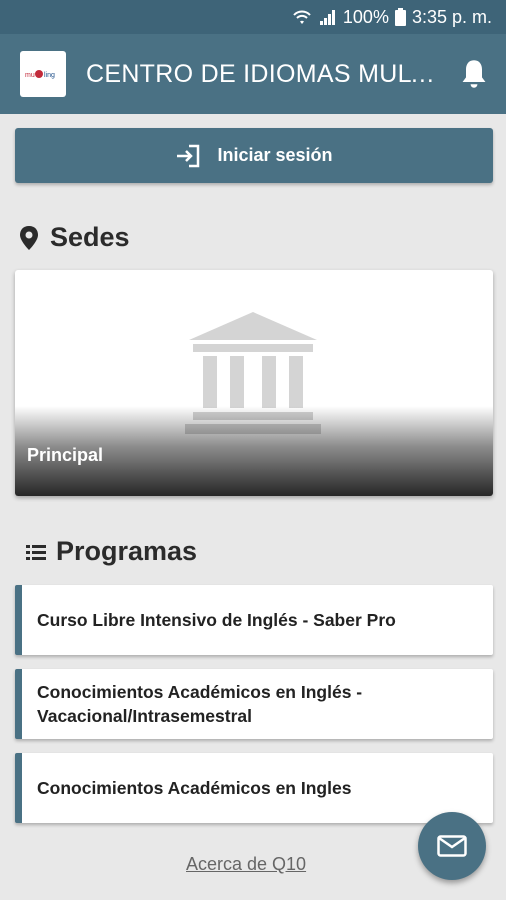 The height and width of the screenshot is (900, 506). What do you see at coordinates (36, 552) in the screenshot?
I see `list-icon` at bounding box center [36, 552].